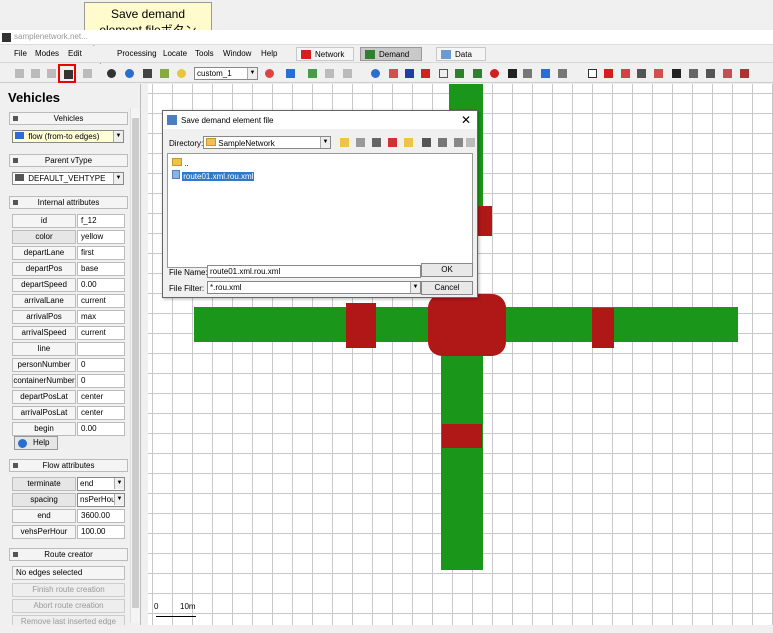 This screenshot has height=633, width=773. Describe the element at coordinates (51, 73) in the screenshot. I see `save-network-button` at that location.